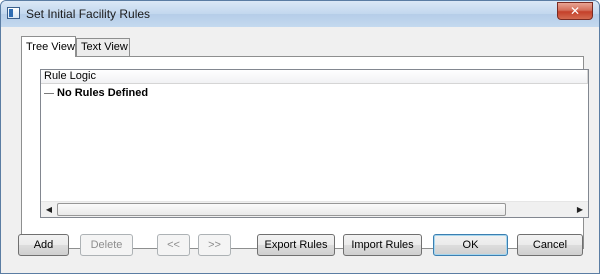 Image resolution: width=600 pixels, height=274 pixels. I want to click on previous-button: <<, so click(173, 245).